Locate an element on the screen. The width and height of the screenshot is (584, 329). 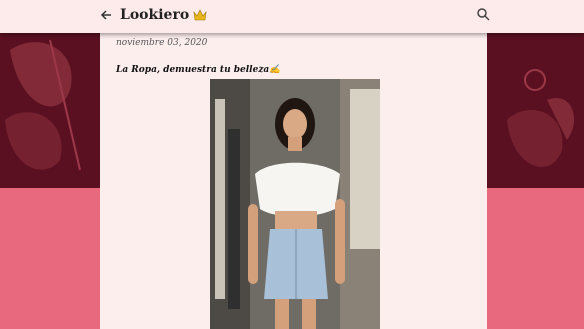
post-title-text: La Ropa, demuestra tu belleza is located at coordinates (193, 70).